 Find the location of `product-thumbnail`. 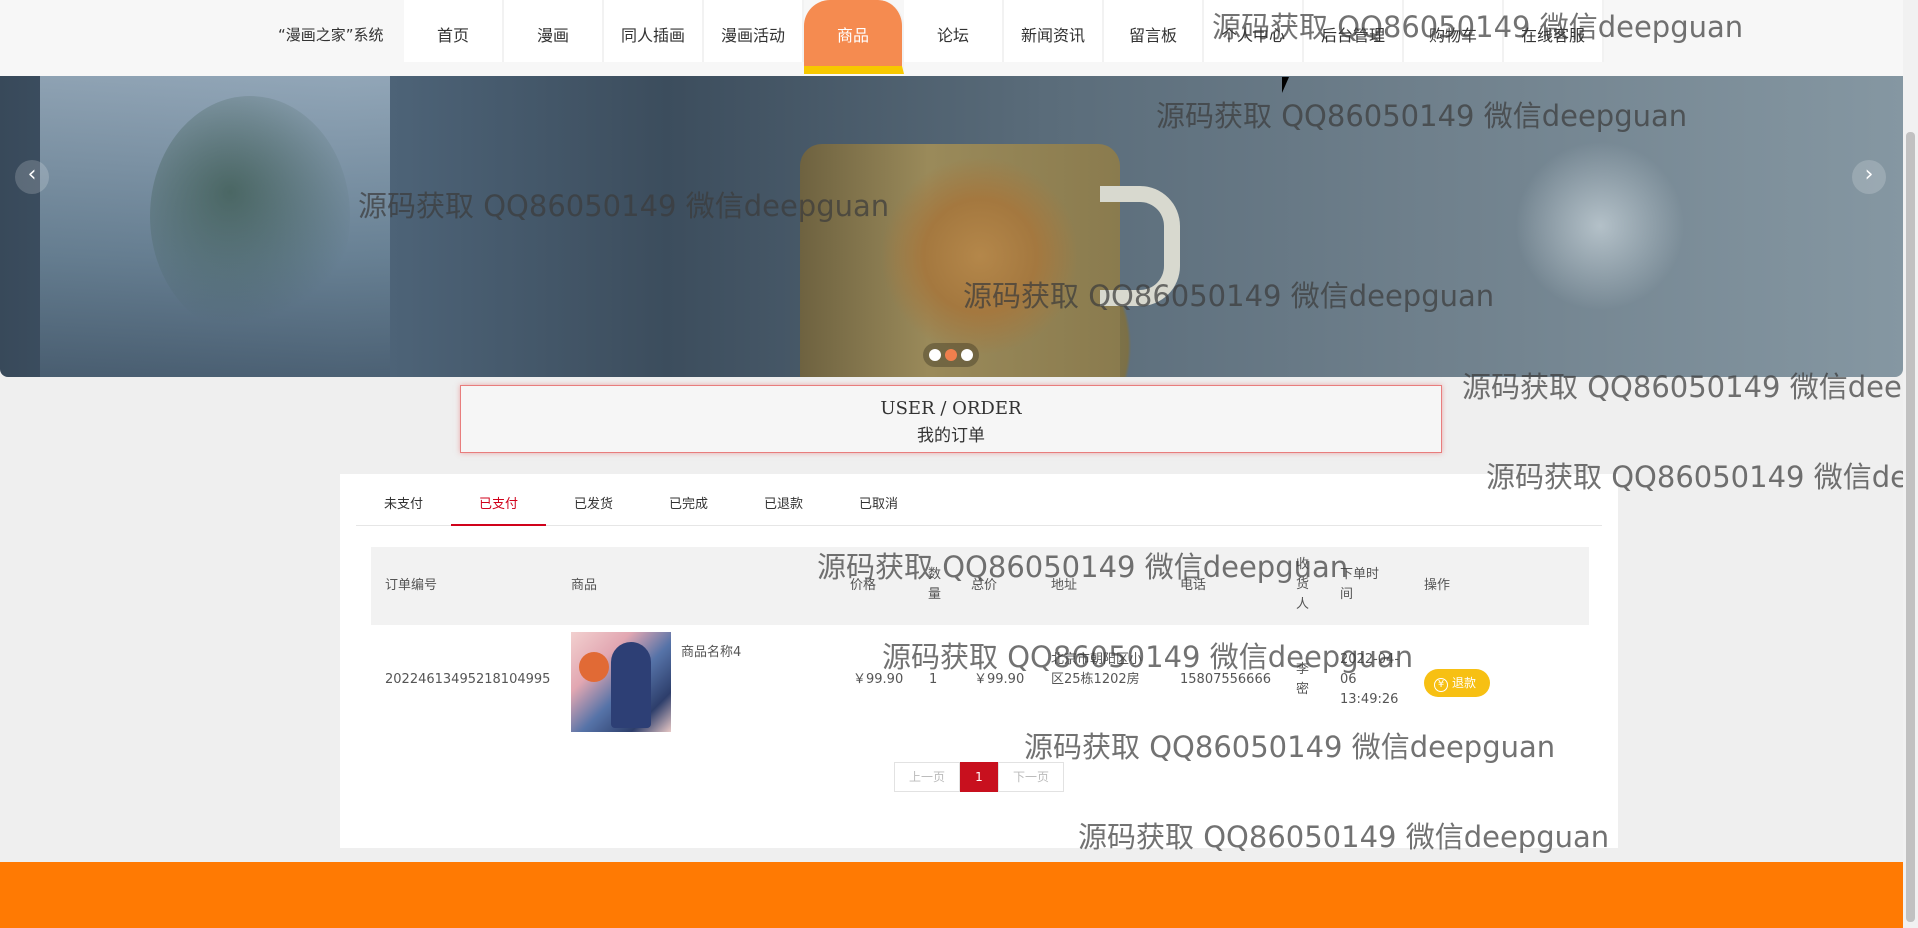

product-thumbnail is located at coordinates (621, 682).